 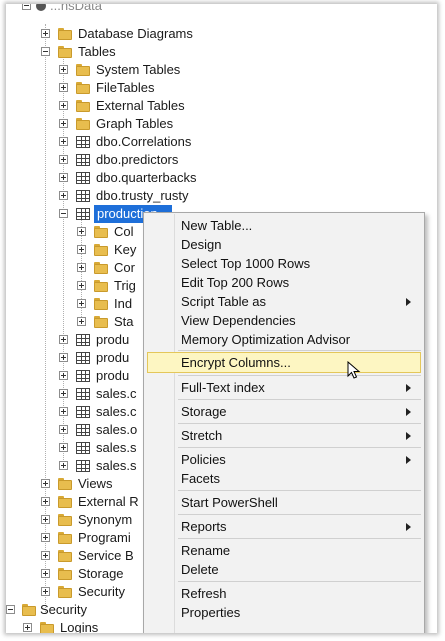 What do you see at coordinates (284, 478) in the screenshot?
I see `menu-item-facets: Facets` at bounding box center [284, 478].